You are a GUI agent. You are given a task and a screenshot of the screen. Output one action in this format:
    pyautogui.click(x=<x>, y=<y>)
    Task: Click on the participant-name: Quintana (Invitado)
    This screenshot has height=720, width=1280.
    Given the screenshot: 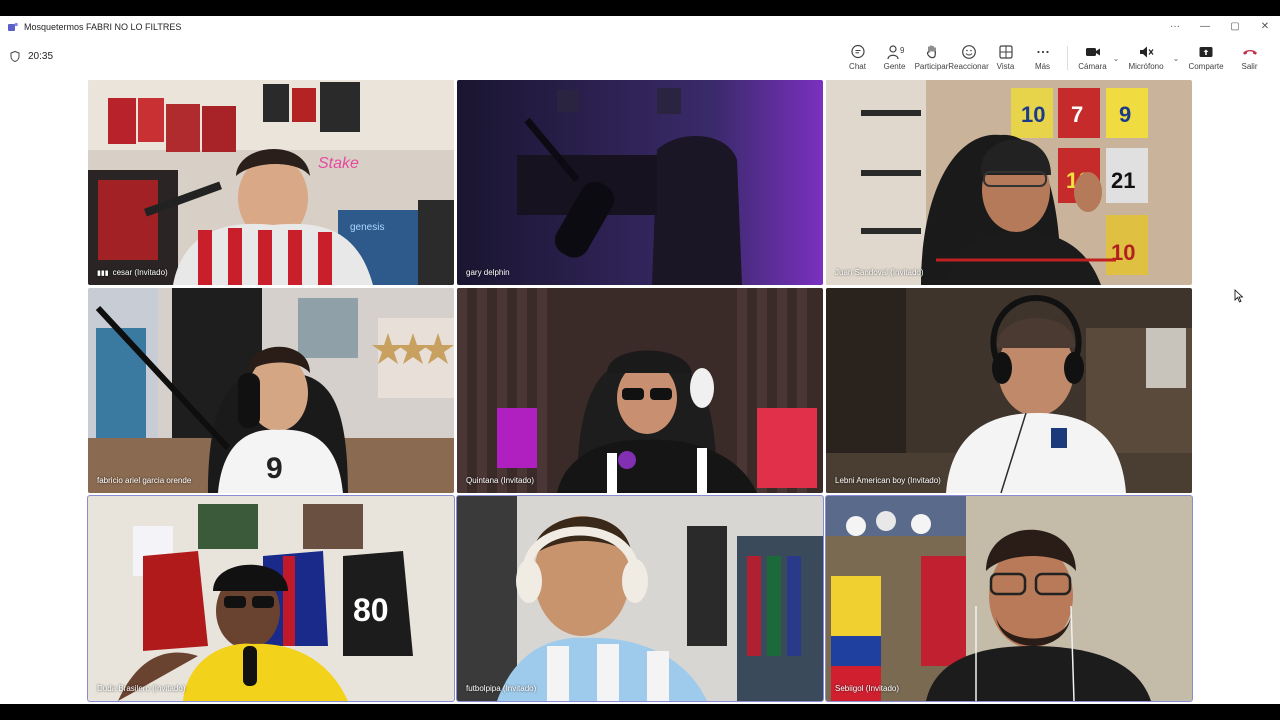 What is the action you would take?
    pyautogui.click(x=500, y=480)
    